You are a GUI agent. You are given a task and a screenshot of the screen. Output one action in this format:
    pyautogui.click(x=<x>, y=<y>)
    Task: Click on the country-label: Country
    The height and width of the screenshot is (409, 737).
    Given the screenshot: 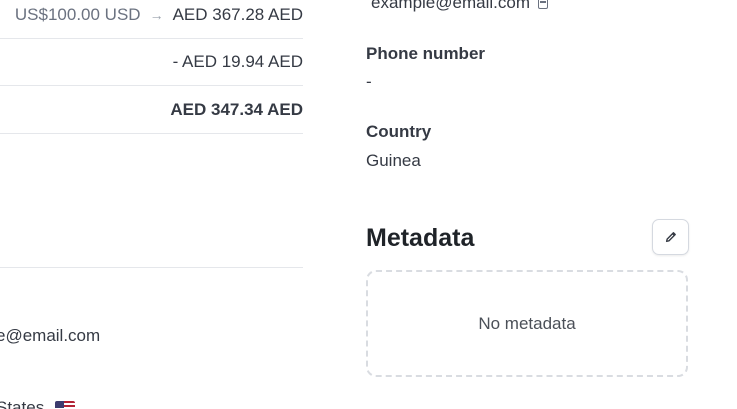 What is the action you would take?
    pyautogui.click(x=399, y=131)
    